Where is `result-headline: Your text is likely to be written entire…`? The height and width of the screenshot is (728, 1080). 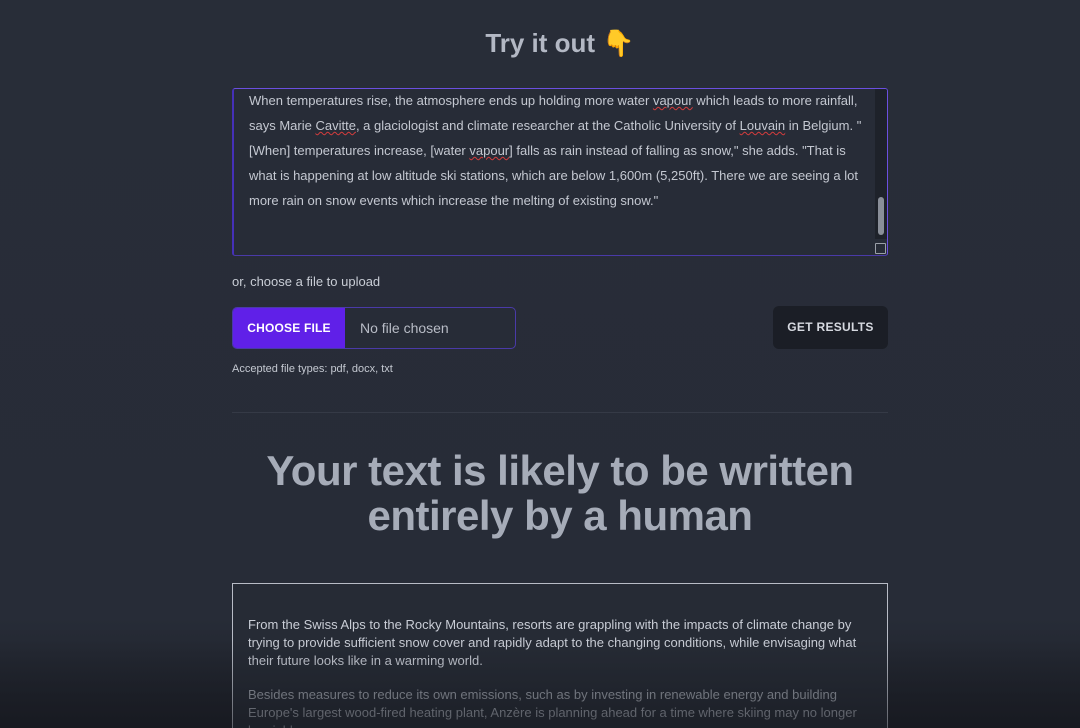 result-headline: Your text is likely to be written entire… is located at coordinates (560, 493).